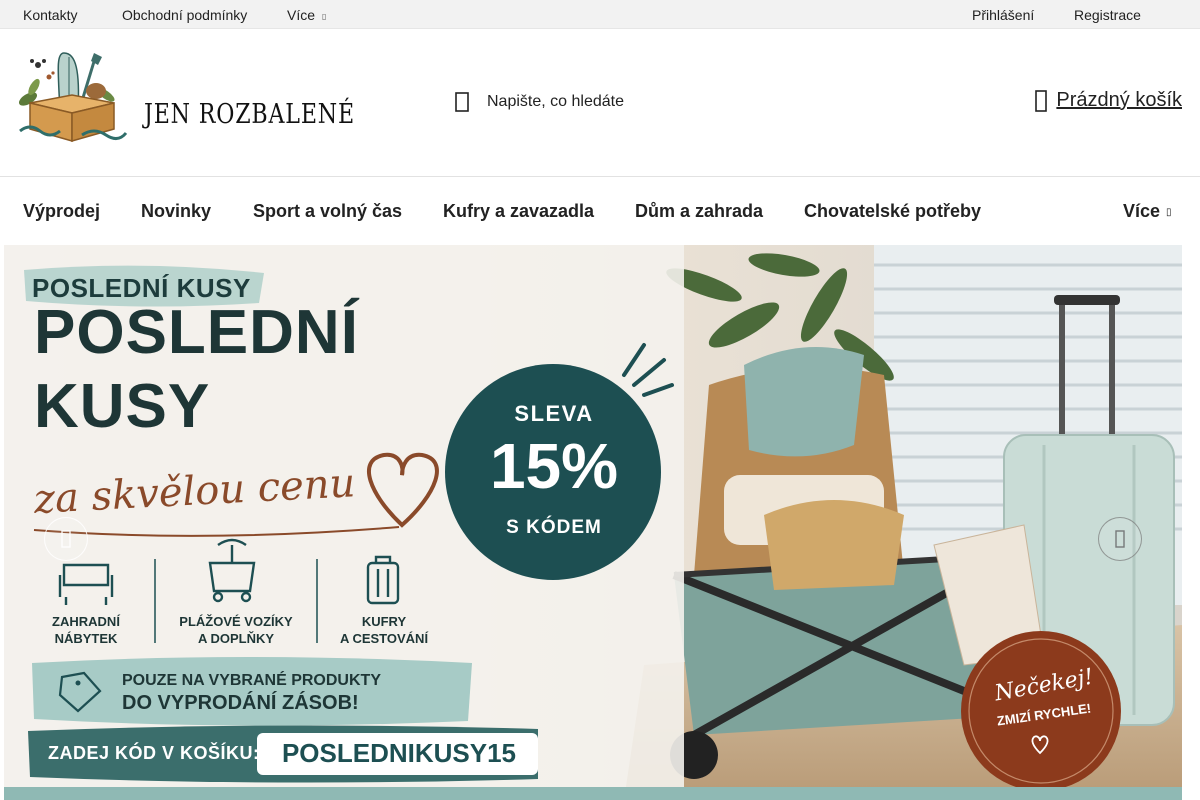 This screenshot has height=800, width=1200. I want to click on nav-item-new: Novinky, so click(176, 211).